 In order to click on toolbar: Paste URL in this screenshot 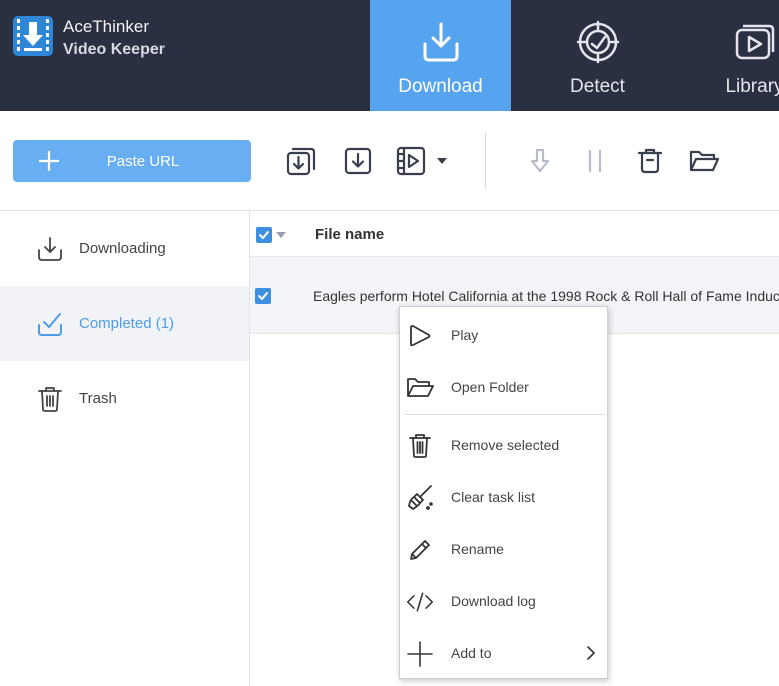, I will do `click(389, 161)`.